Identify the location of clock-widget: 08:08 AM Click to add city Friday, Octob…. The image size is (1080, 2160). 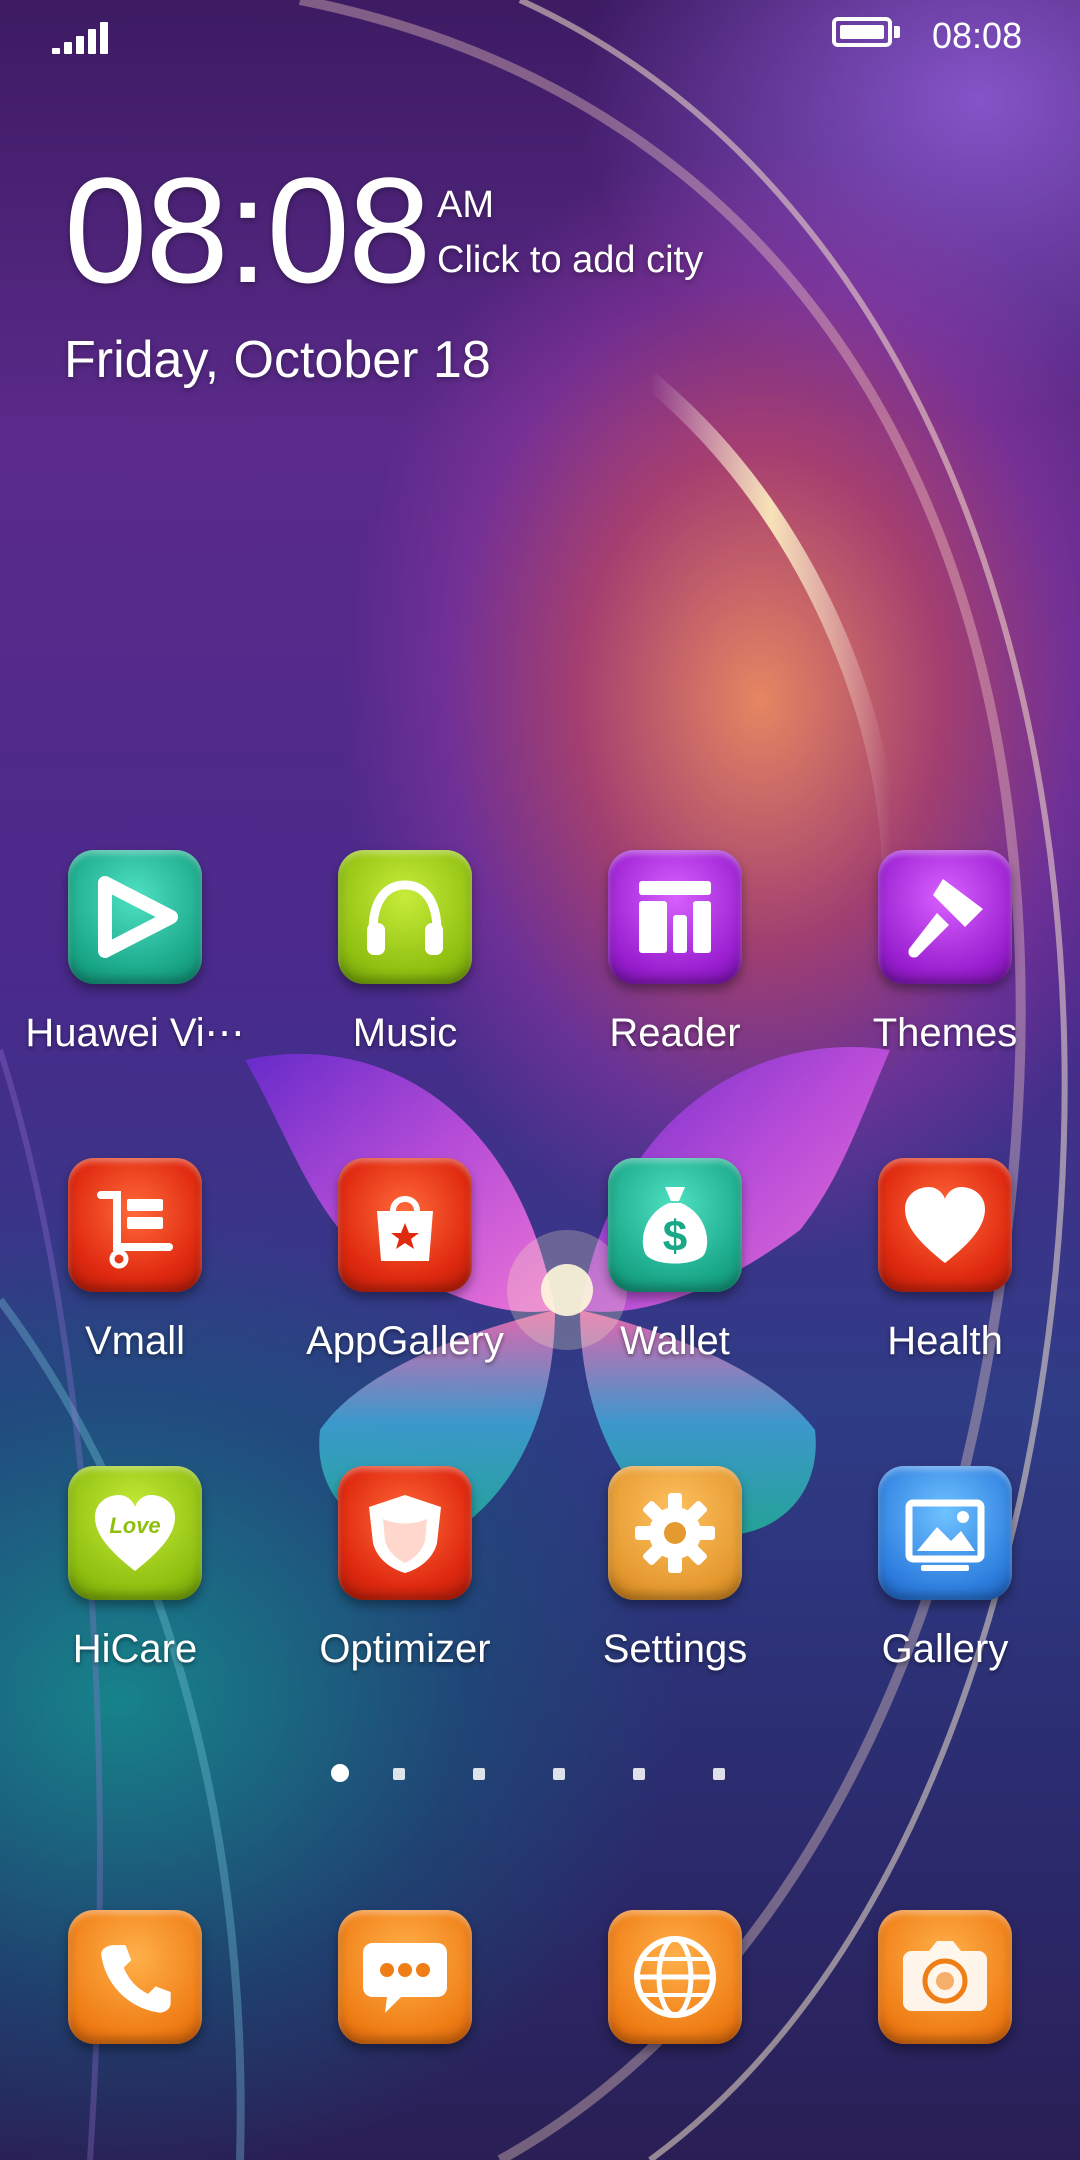
(464, 280).